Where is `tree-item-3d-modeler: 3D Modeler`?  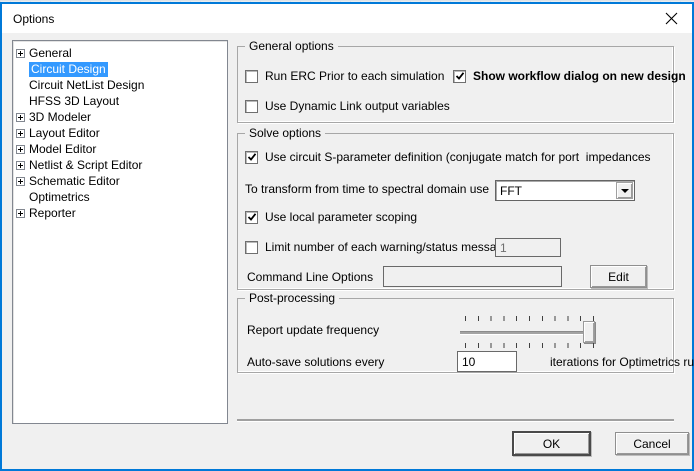 tree-item-3d-modeler: 3D Modeler is located at coordinates (120, 117).